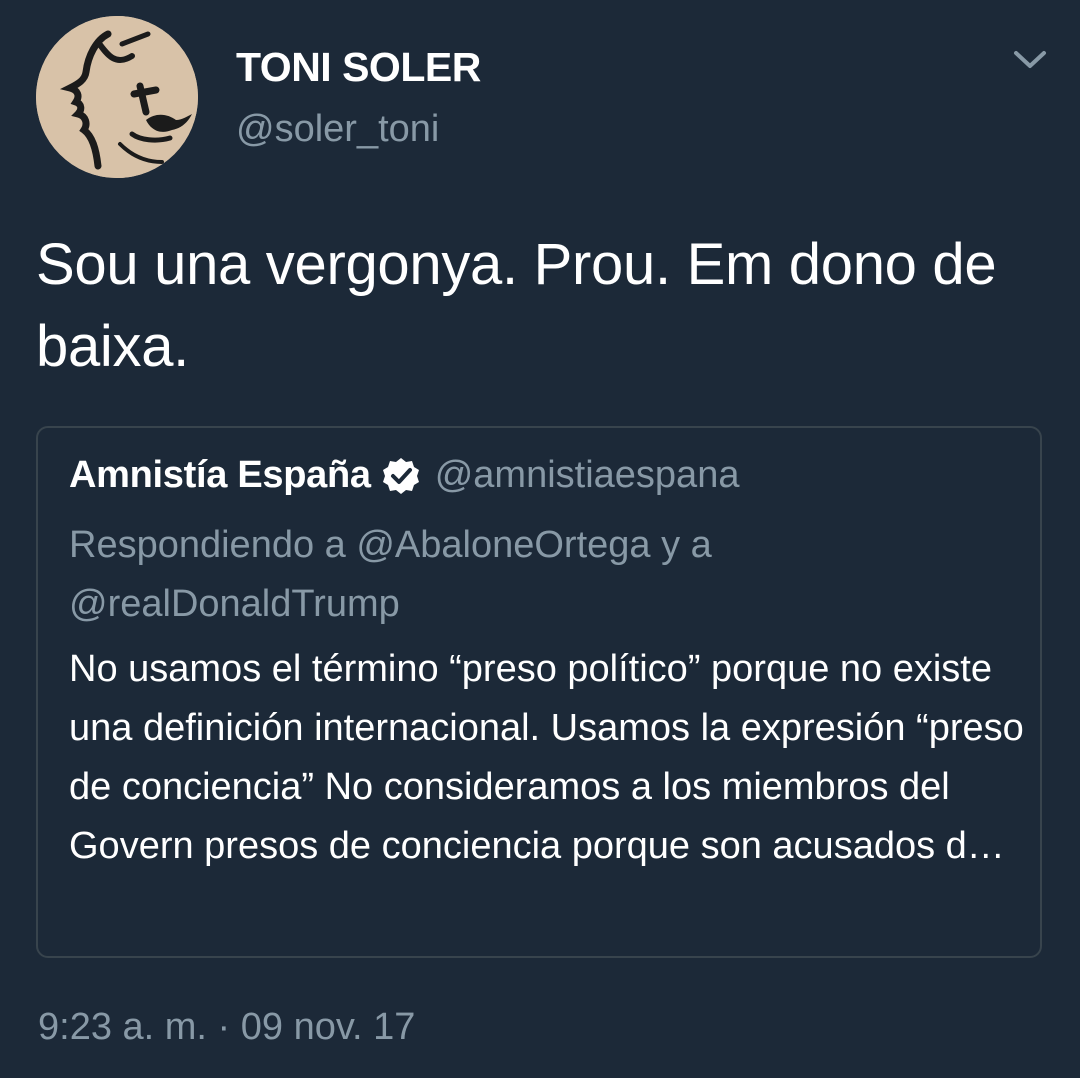 This screenshot has height=1078, width=1080. I want to click on quoted-author-handle: @amnistiaespana, so click(587, 475).